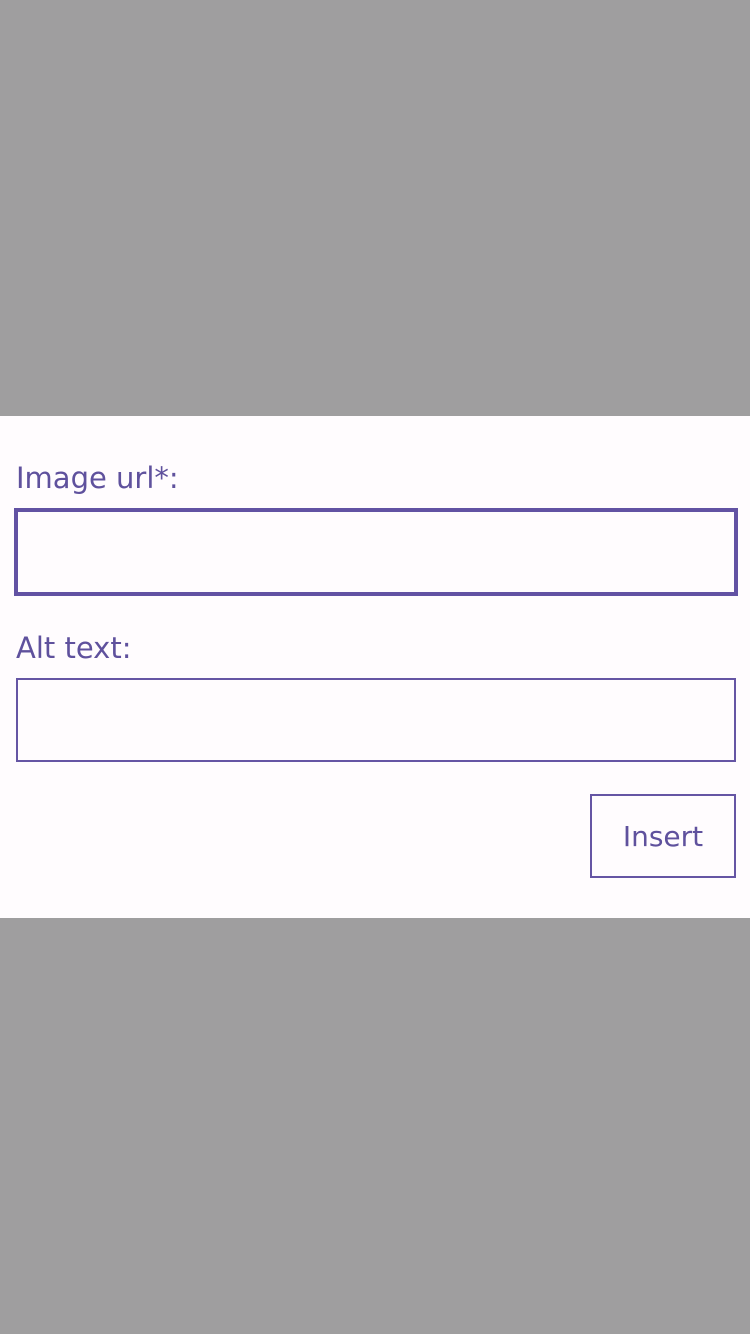 The image size is (750, 1334). I want to click on alt-text-label: Alt text:, so click(74, 648).